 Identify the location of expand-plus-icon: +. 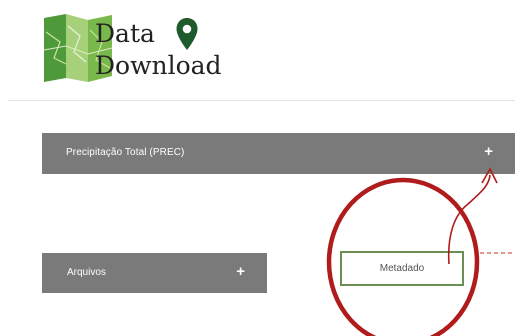
(488, 151).